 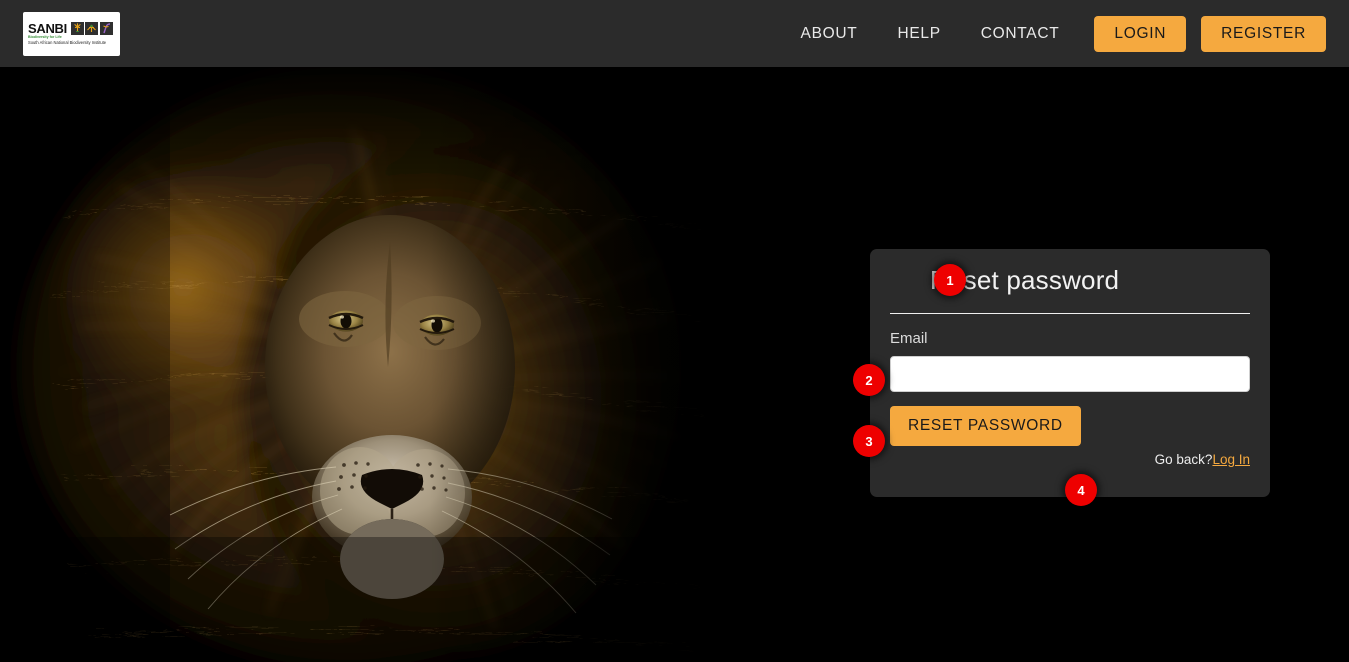 What do you see at coordinates (869, 441) in the screenshot?
I see `annotation-badge-3: 3` at bounding box center [869, 441].